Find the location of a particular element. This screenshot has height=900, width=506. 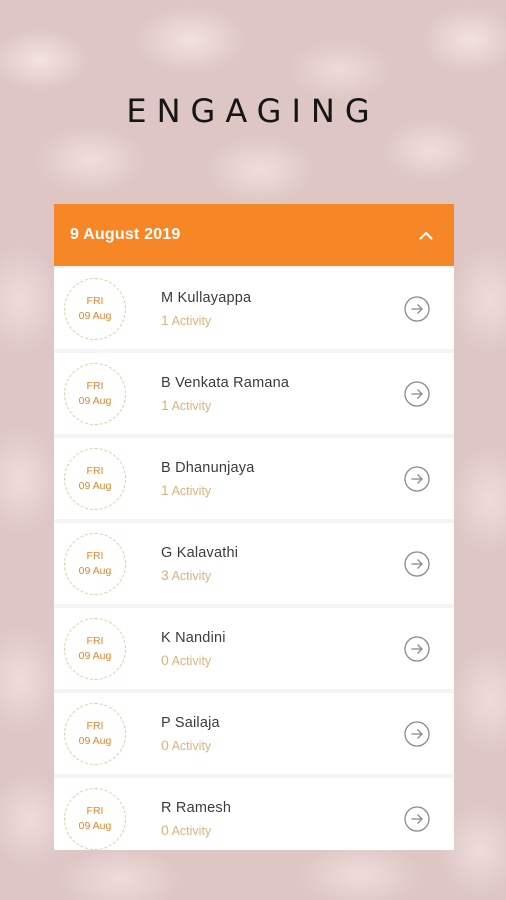

member-name: R Ramesh is located at coordinates (196, 808).